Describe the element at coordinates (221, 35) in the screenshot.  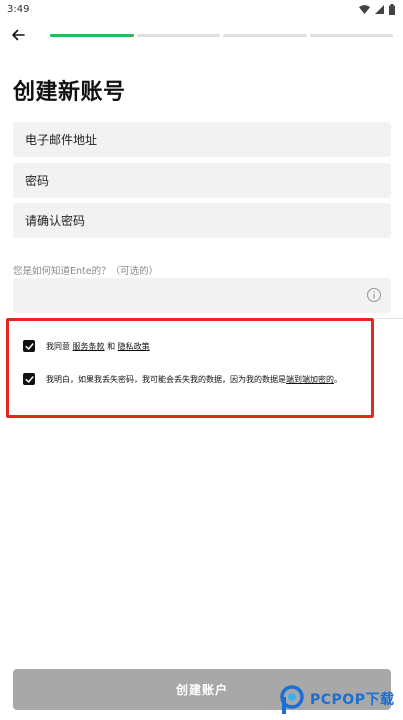
I see `step-progress` at that location.